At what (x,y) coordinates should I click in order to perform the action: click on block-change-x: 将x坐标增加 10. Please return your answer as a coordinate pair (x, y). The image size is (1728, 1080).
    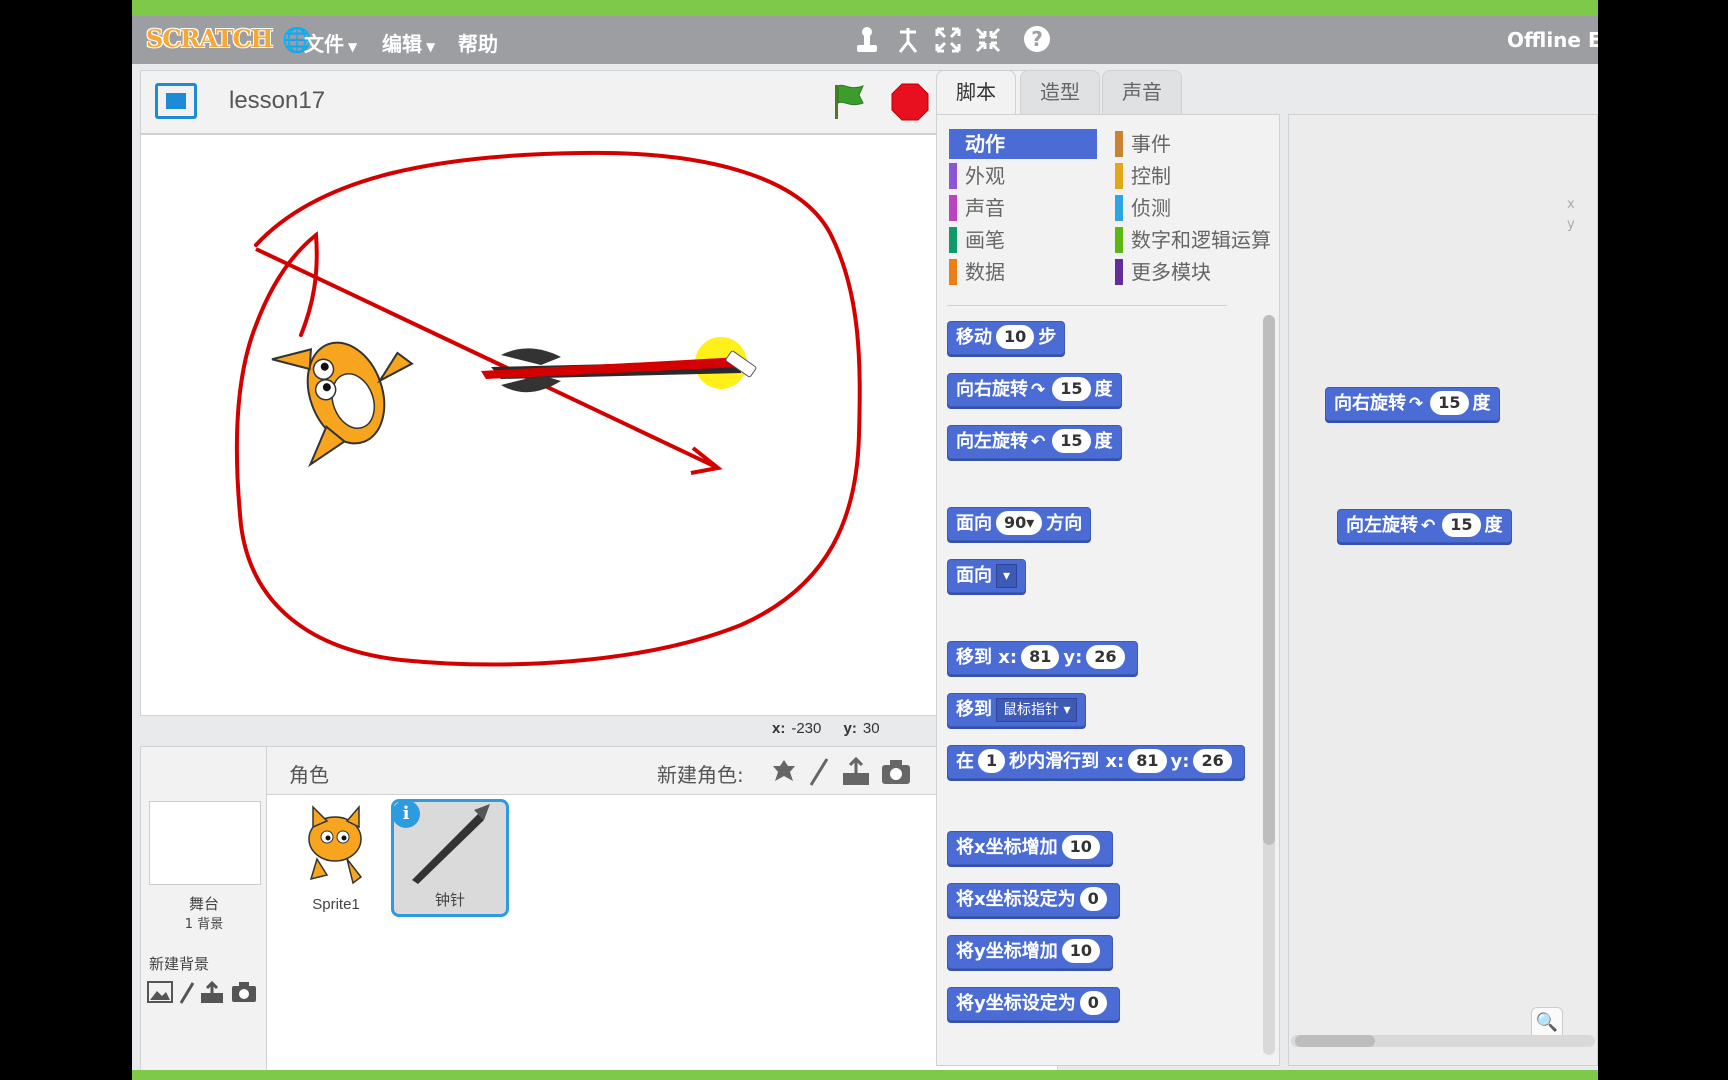
    Looking at the image, I should click on (1030, 848).